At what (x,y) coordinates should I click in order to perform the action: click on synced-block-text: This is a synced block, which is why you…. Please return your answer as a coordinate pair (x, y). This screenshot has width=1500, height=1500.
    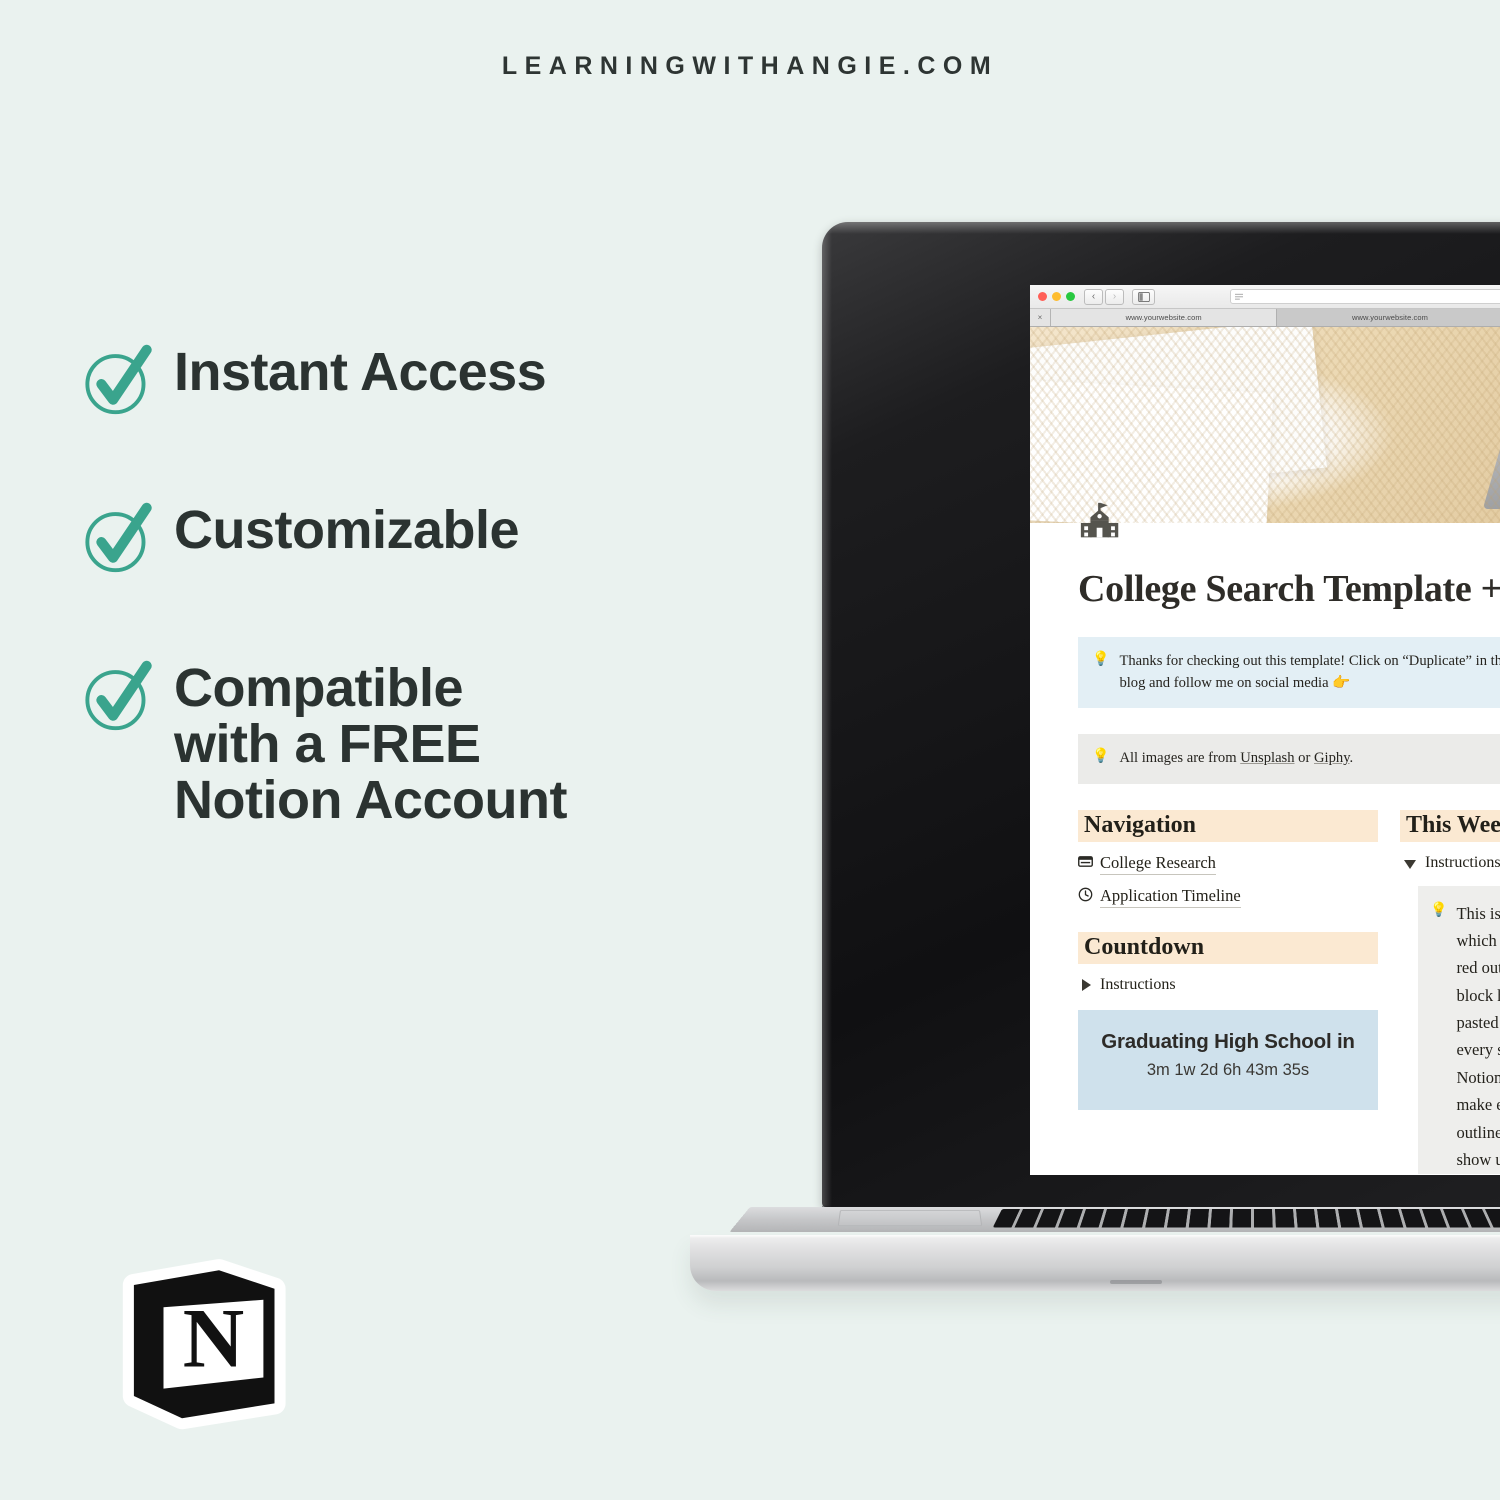
    Looking at the image, I should click on (1478, 1036).